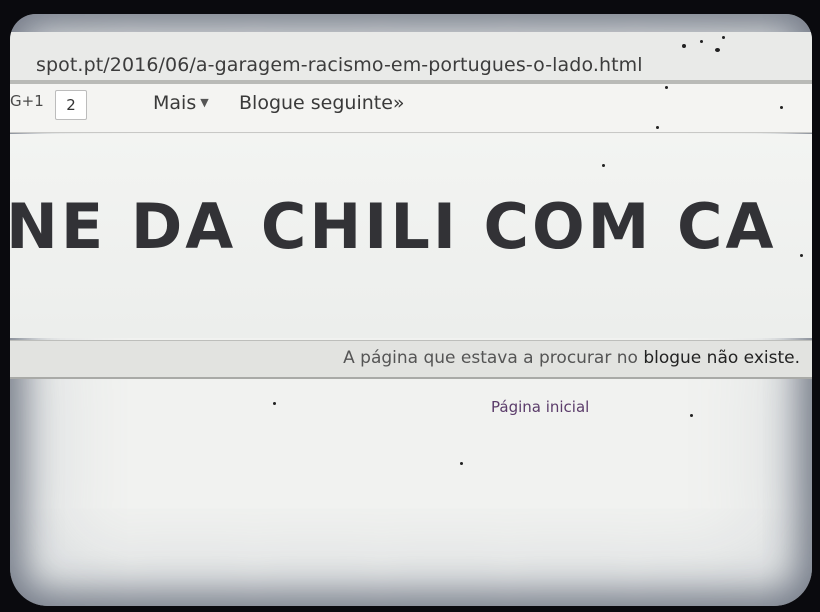 The height and width of the screenshot is (612, 820). Describe the element at coordinates (411, 108) in the screenshot. I see `blogger-navbar` at that location.